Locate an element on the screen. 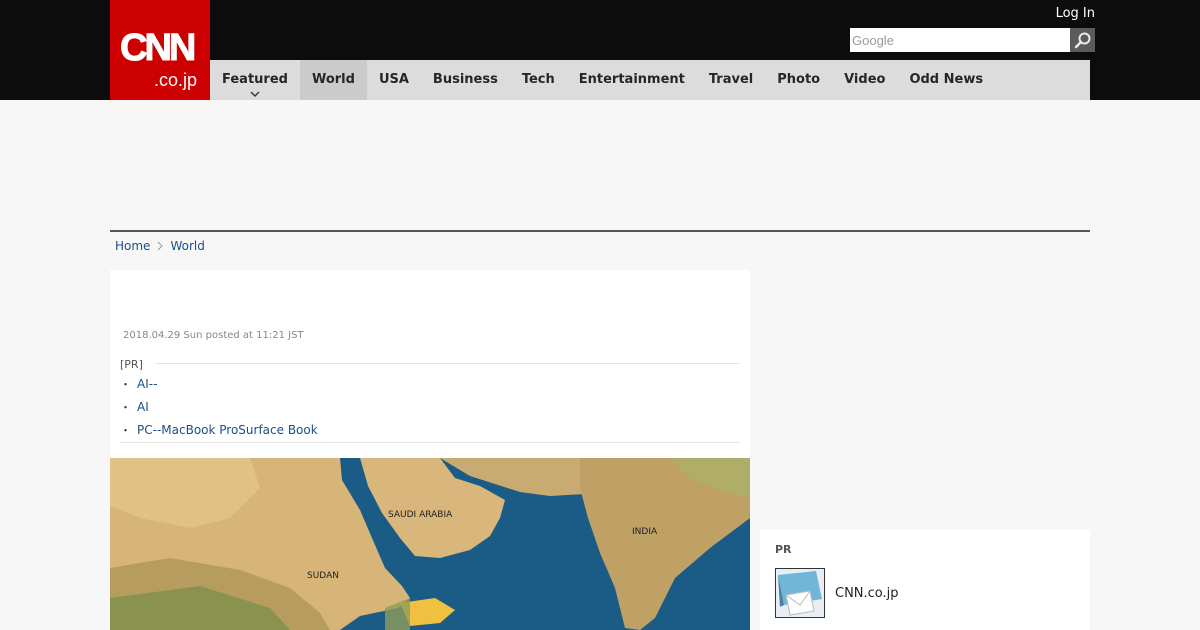 This screenshot has height=630, width=1200. map-label-saudi-arabia: SAUDI ARABIA is located at coordinates (420, 515).